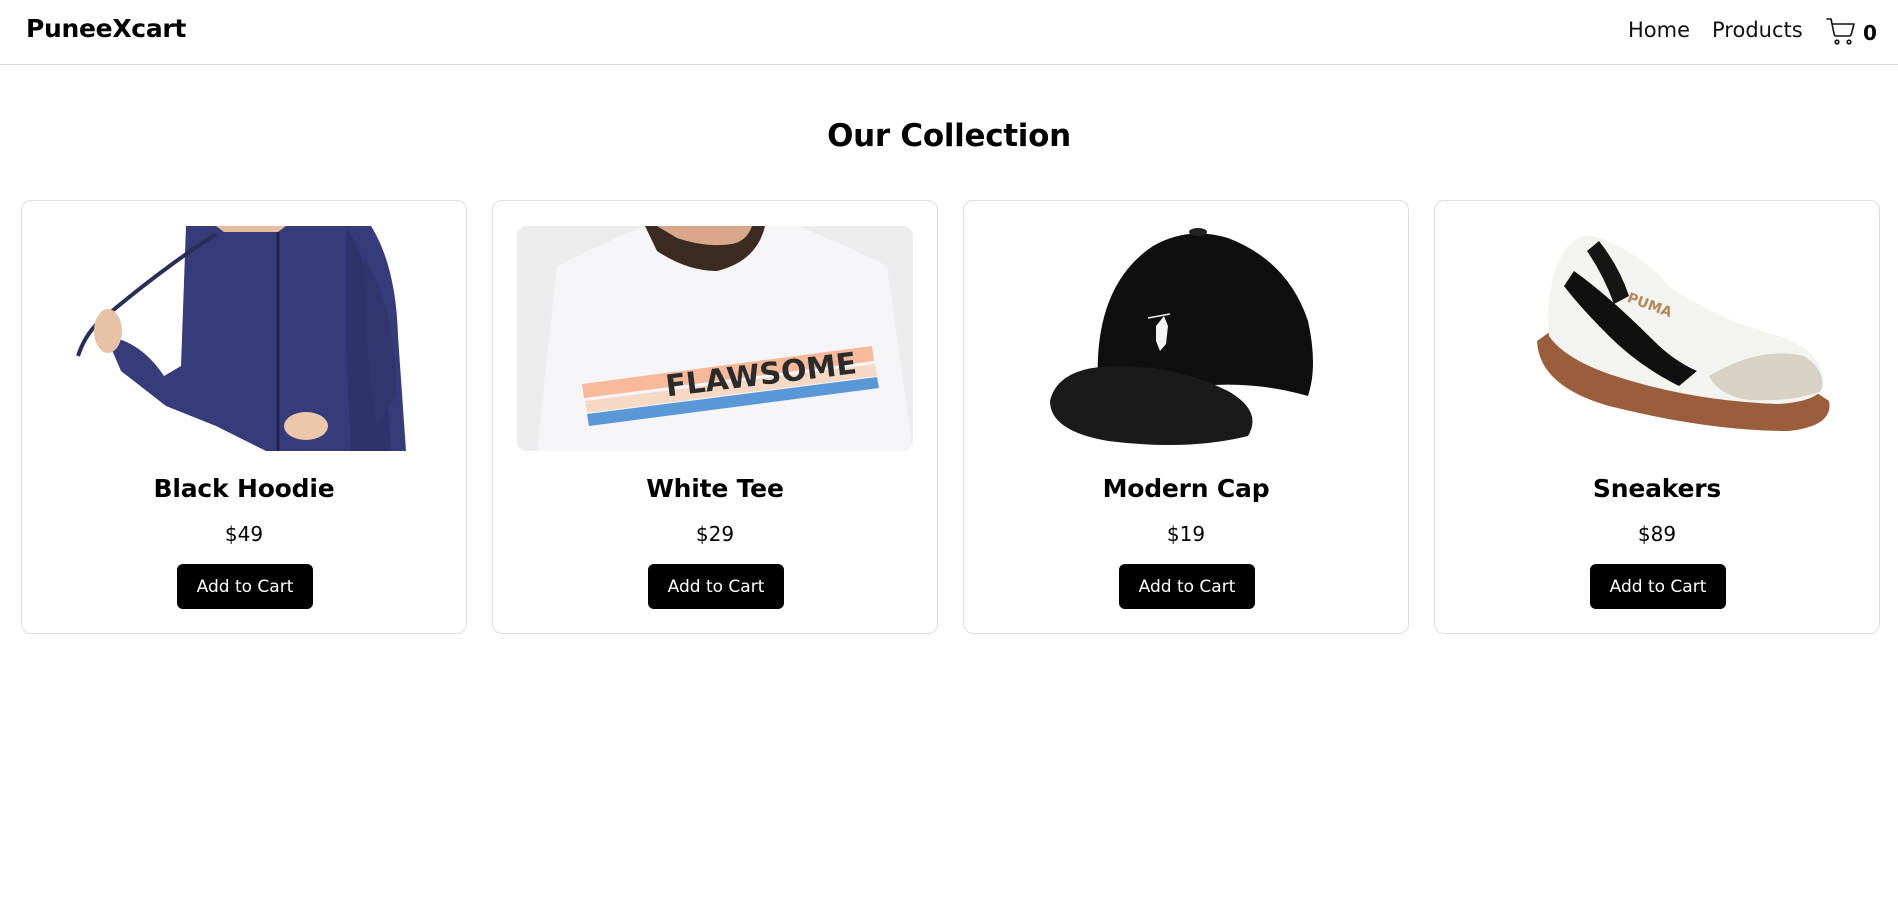  Describe the element at coordinates (1657, 338) in the screenshot. I see `product-image-sneaker: PUMA` at that location.